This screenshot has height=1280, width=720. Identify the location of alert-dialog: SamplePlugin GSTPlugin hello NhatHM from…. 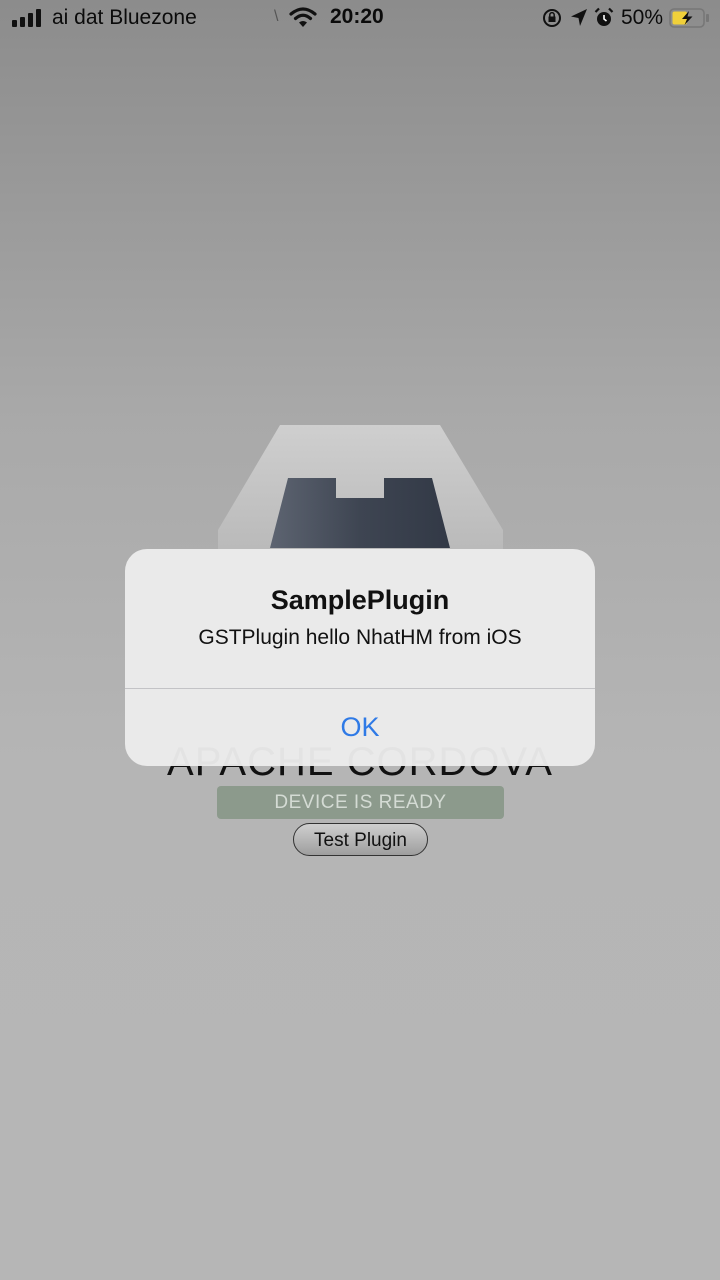
(360, 657).